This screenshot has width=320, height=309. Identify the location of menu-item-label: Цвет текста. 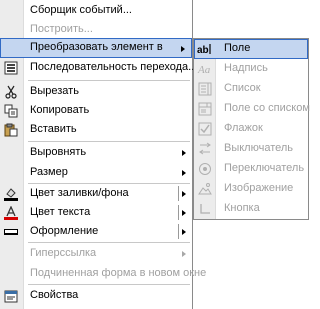
(60, 212).